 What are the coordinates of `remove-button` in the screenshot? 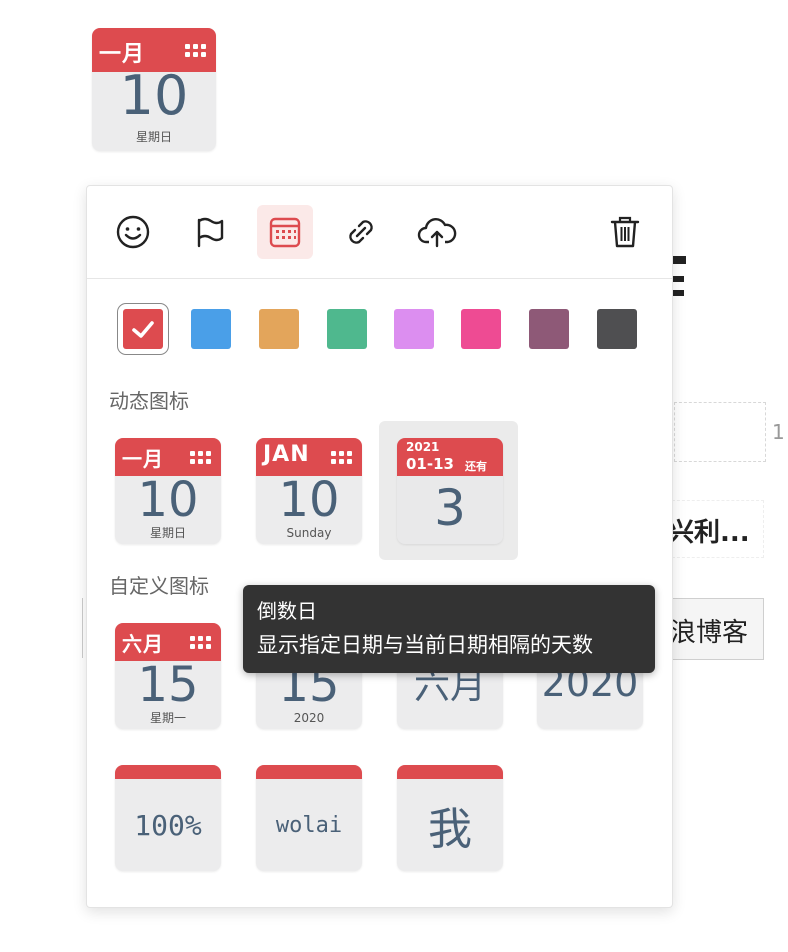 It's located at (625, 232).